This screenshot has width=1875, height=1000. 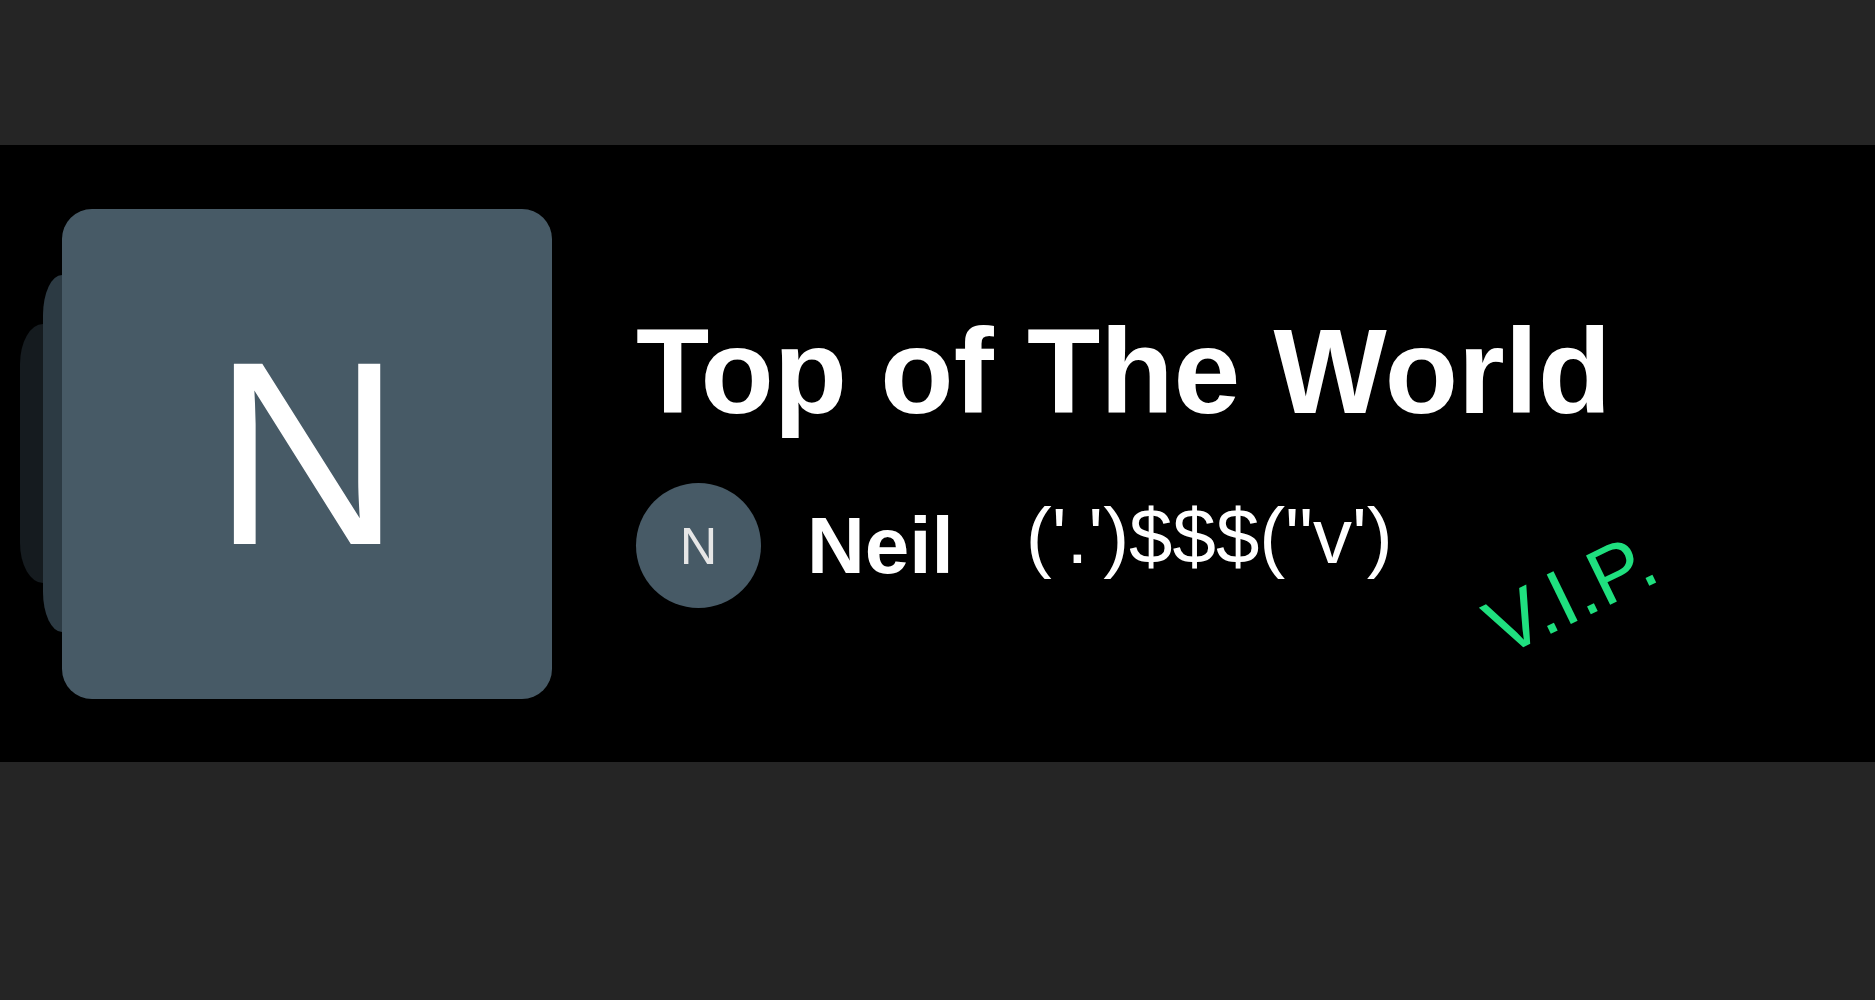 I want to click on vip-label: V.I.P., so click(x=1571, y=594).